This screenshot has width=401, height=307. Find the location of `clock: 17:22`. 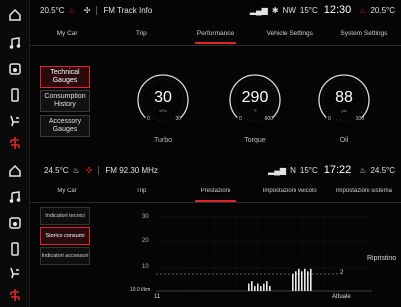

clock: 17:22 is located at coordinates (337, 170).